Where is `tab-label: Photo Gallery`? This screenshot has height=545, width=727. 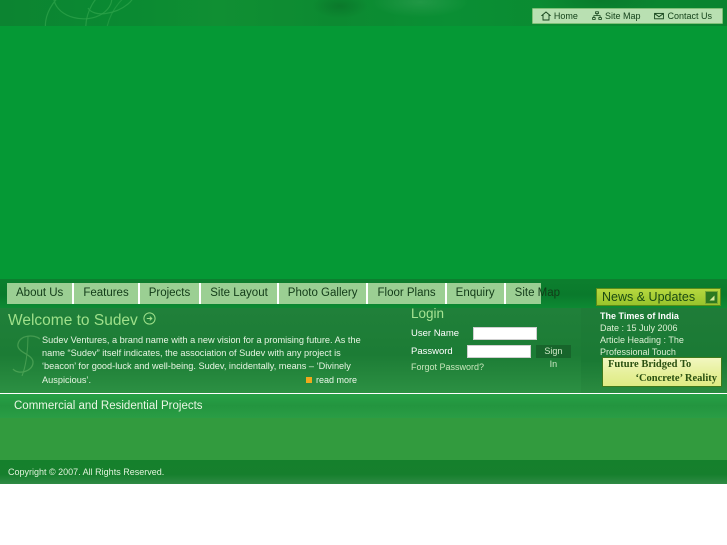
tab-label: Photo Gallery is located at coordinates (322, 293).